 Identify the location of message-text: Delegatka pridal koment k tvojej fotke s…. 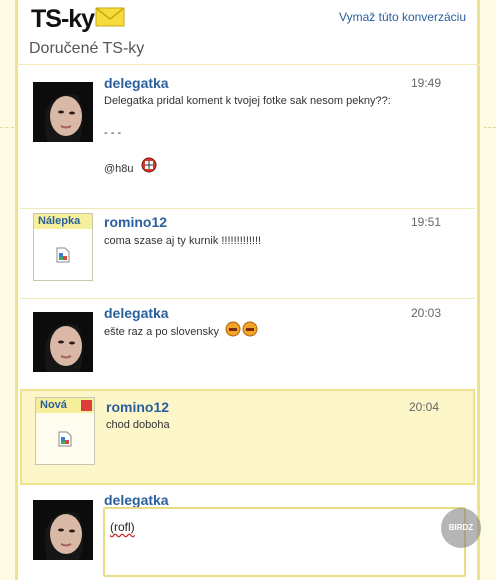
(247, 101).